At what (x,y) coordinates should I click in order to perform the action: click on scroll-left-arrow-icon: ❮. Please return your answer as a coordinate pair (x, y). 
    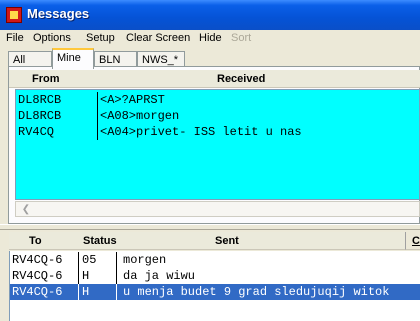
    Looking at the image, I should click on (26, 210).